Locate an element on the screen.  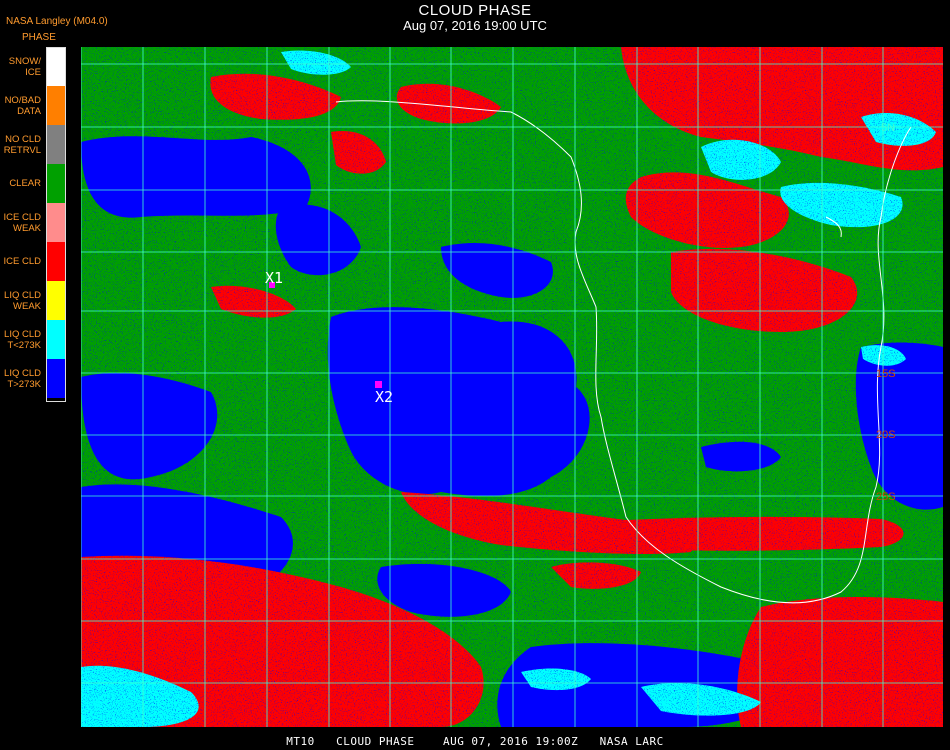
legend-label: CLEAR is located at coordinates (25, 183).